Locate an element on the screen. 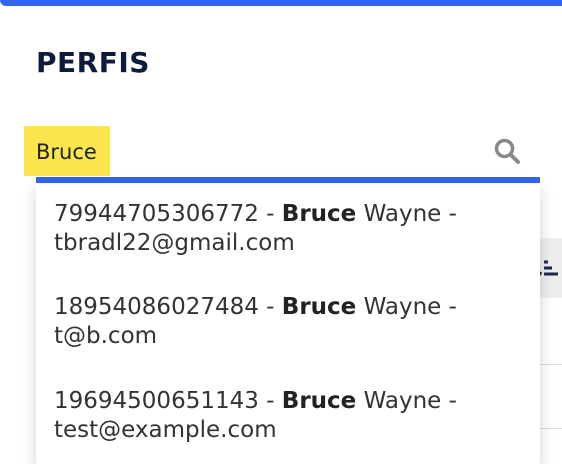  search-input is located at coordinates (256, 152).